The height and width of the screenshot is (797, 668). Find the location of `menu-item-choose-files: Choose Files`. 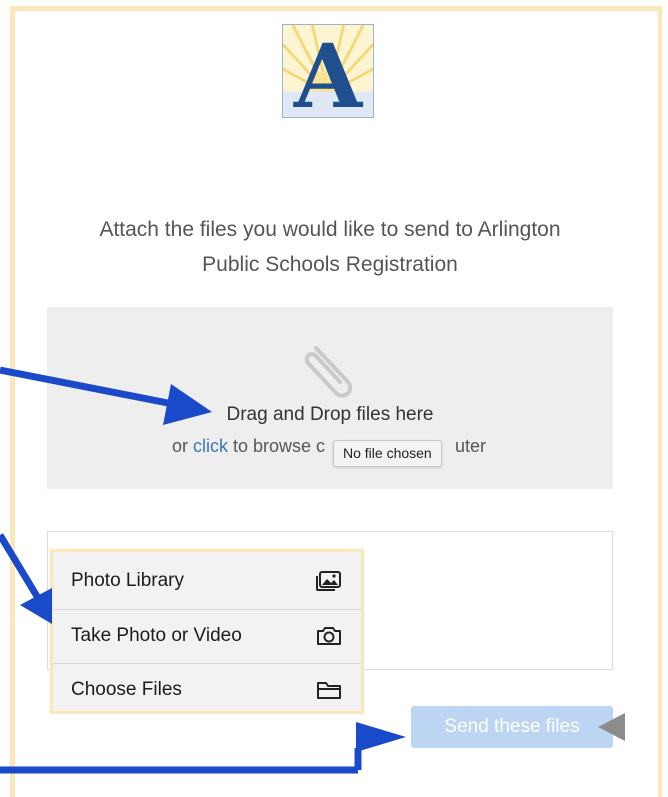

menu-item-choose-files: Choose Files is located at coordinates (207, 689).